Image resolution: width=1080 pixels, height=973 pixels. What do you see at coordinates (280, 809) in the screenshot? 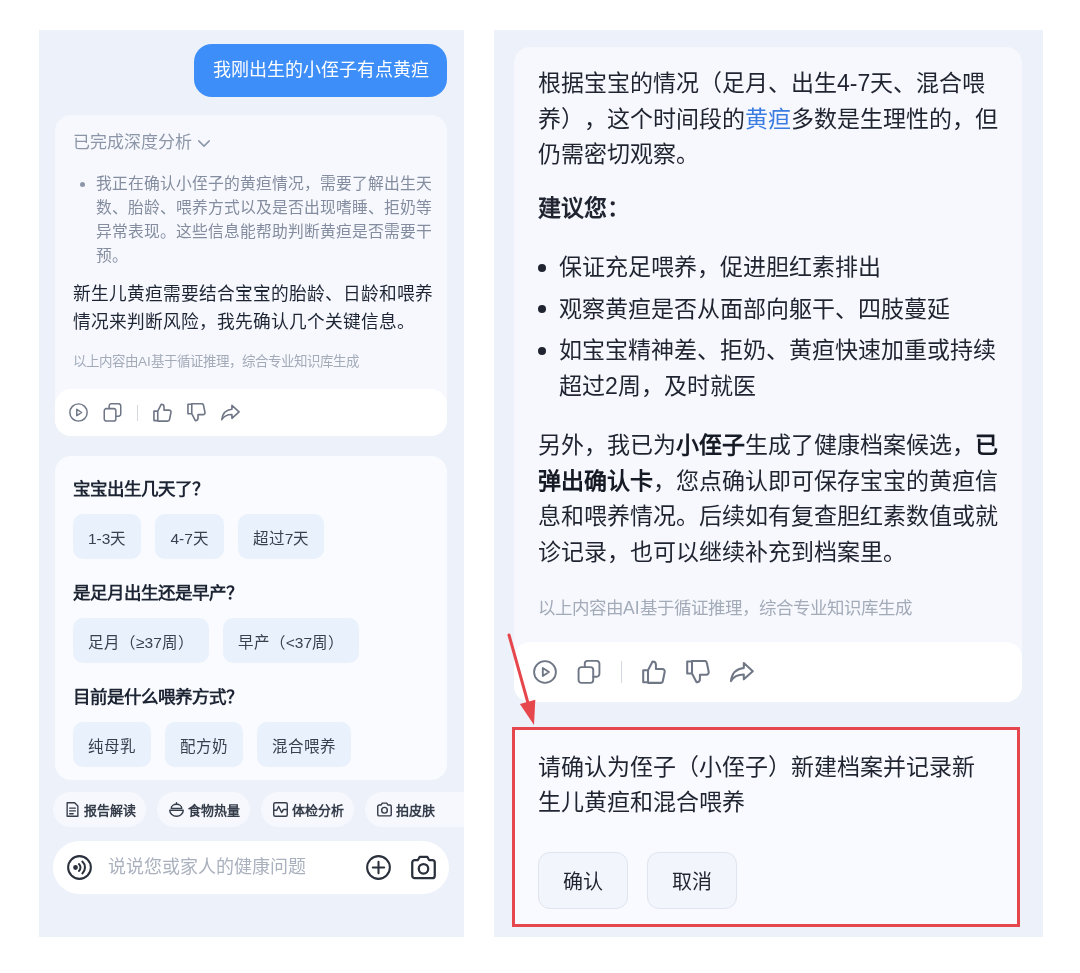
I see `pulse-chart-icon` at bounding box center [280, 809].